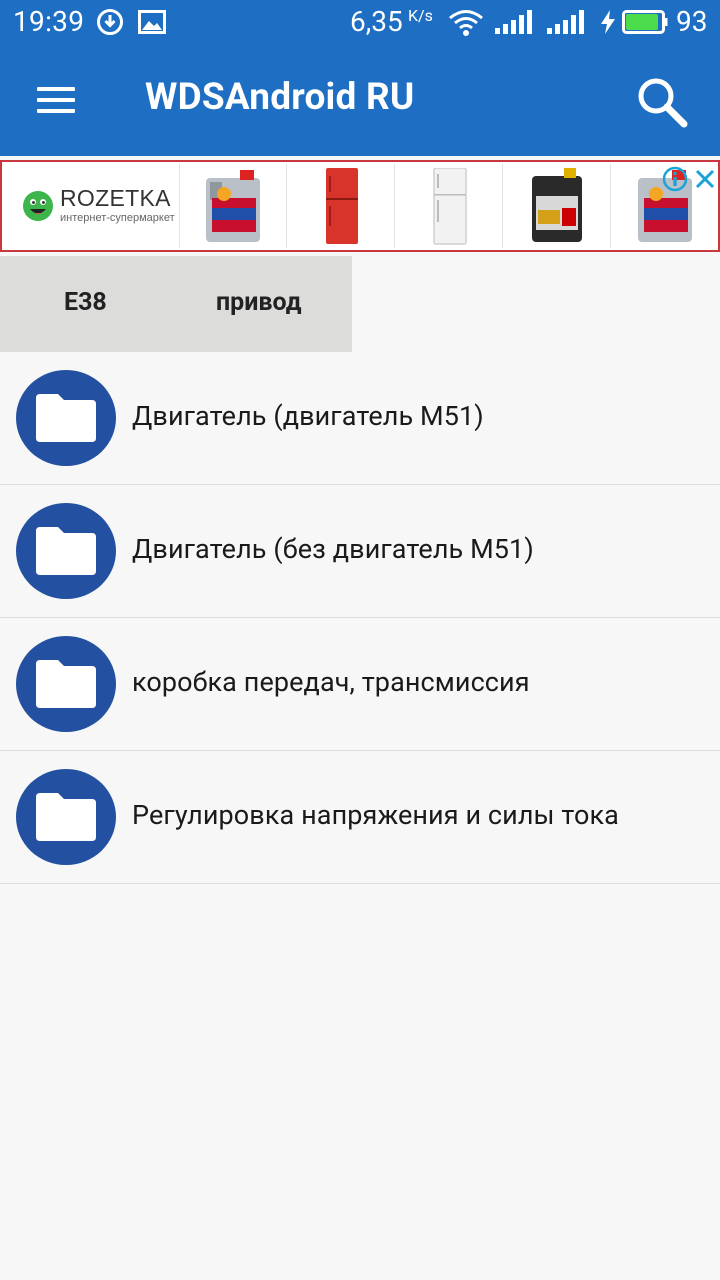 This screenshot has width=720, height=1280. I want to click on ad-brand: ROZETKA, so click(115, 198).